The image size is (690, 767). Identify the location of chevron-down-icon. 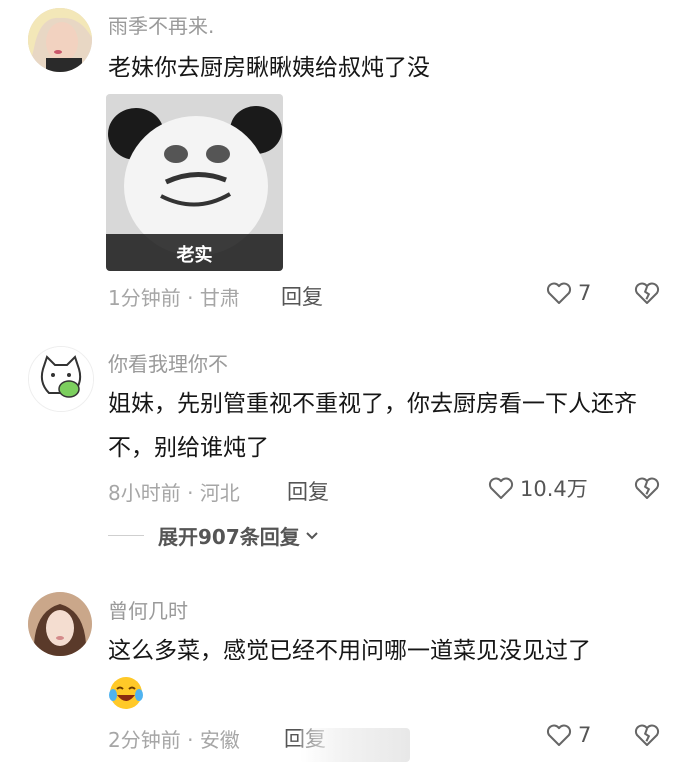
(312, 536).